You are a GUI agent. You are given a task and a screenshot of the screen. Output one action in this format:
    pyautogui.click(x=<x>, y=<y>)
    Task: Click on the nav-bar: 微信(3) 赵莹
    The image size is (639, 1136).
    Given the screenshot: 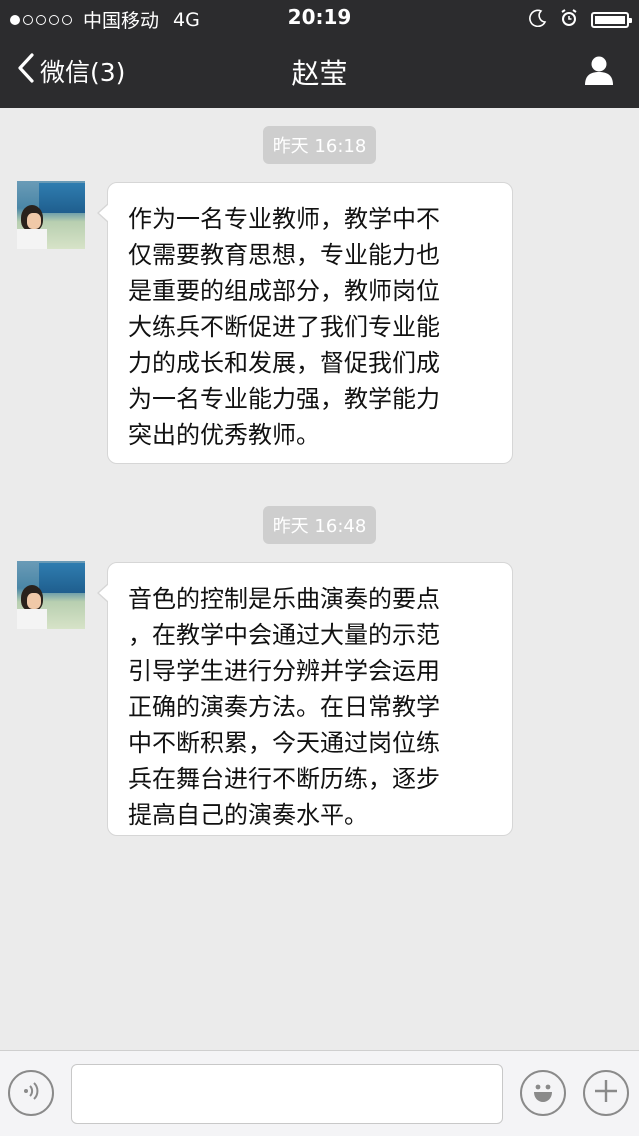 What is the action you would take?
    pyautogui.click(x=319, y=72)
    